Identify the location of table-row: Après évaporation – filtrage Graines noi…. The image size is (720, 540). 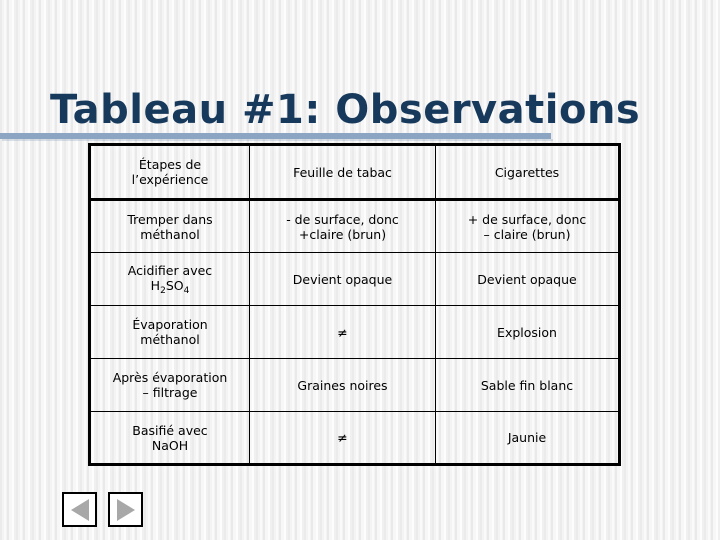
(354, 385).